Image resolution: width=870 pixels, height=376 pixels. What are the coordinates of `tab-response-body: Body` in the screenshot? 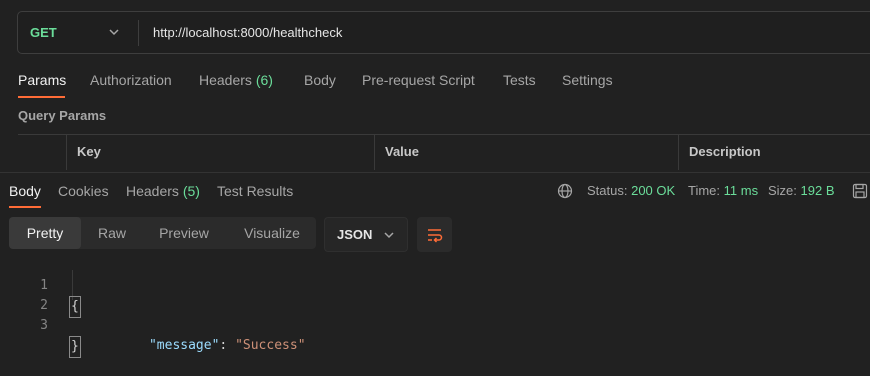 It's located at (25, 191).